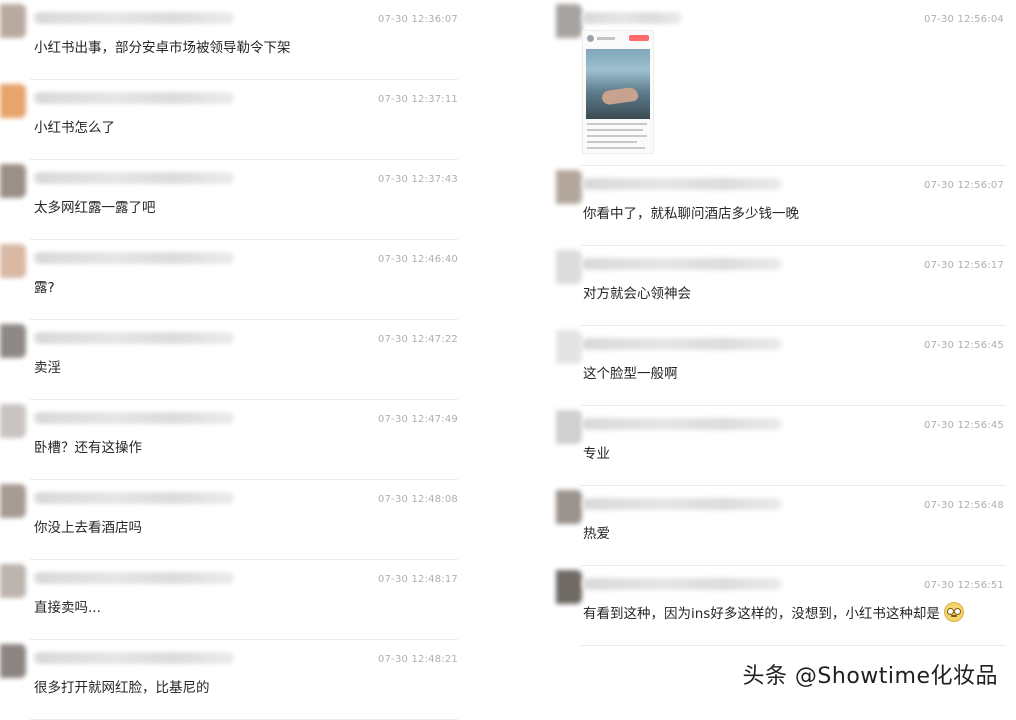 The image size is (1016, 720). Describe the element at coordinates (964, 345) in the screenshot. I see `message-time: 07-30 12:56:45` at that location.